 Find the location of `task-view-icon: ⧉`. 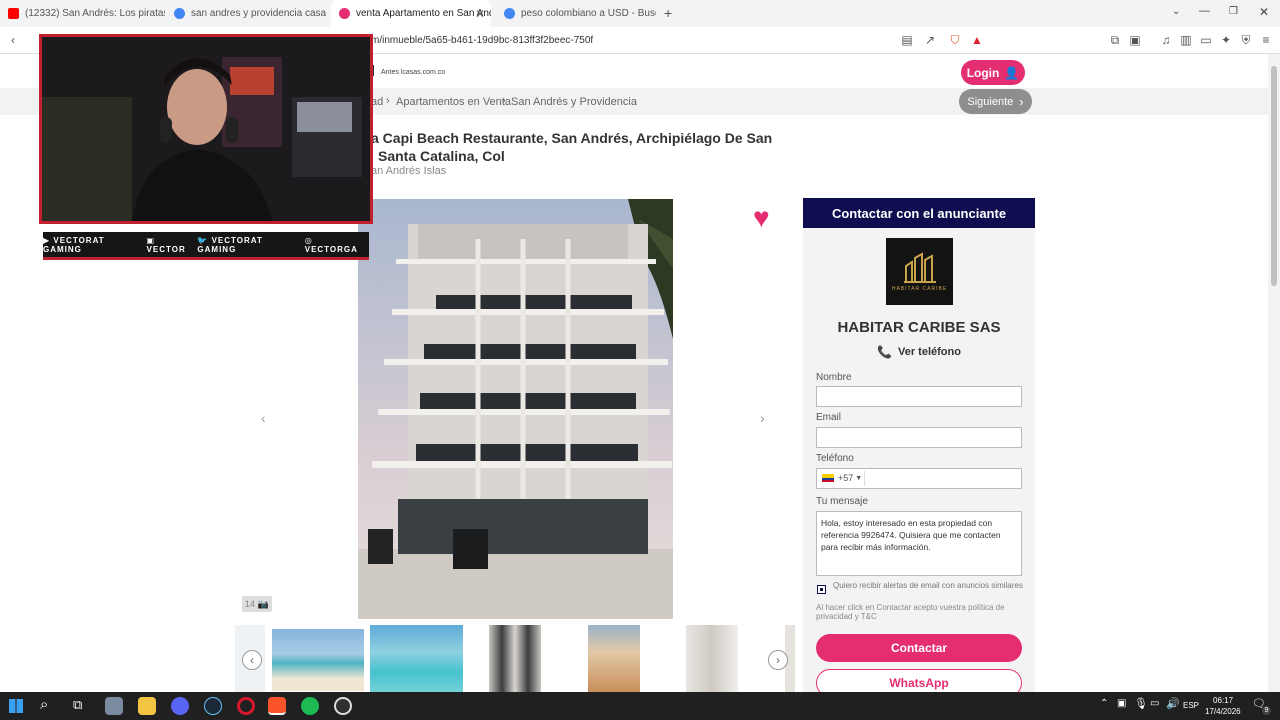

task-view-icon: ⧉ is located at coordinates (77, 705).